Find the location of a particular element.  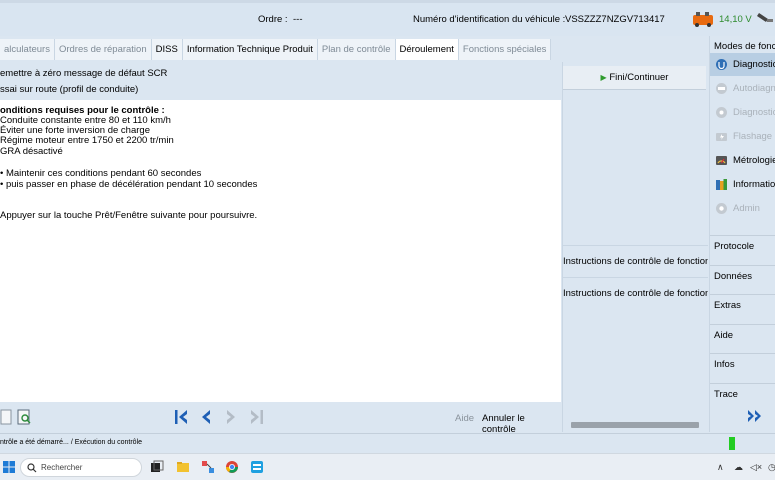

mode-label: Autodiagn is located at coordinates (754, 88).